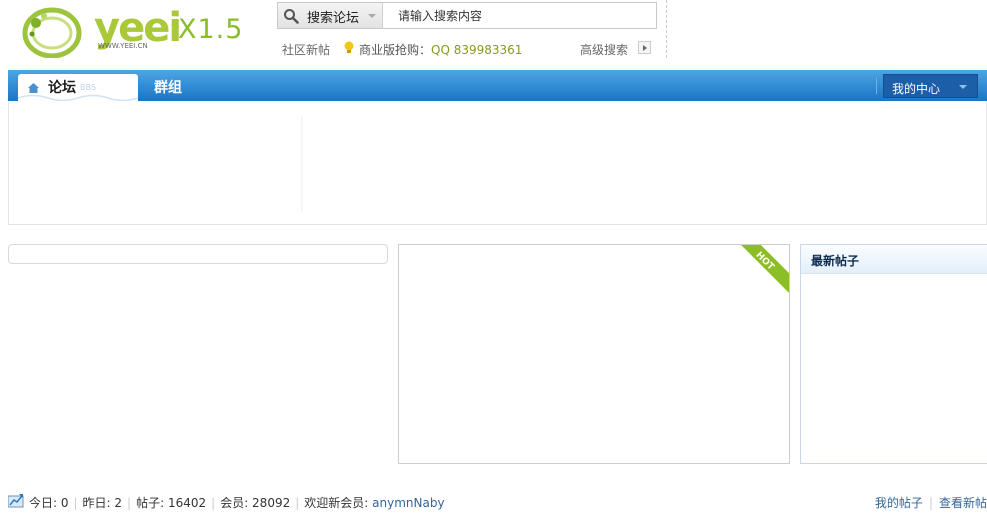  I want to click on latest-posts-title: 最新帖子, so click(835, 261).